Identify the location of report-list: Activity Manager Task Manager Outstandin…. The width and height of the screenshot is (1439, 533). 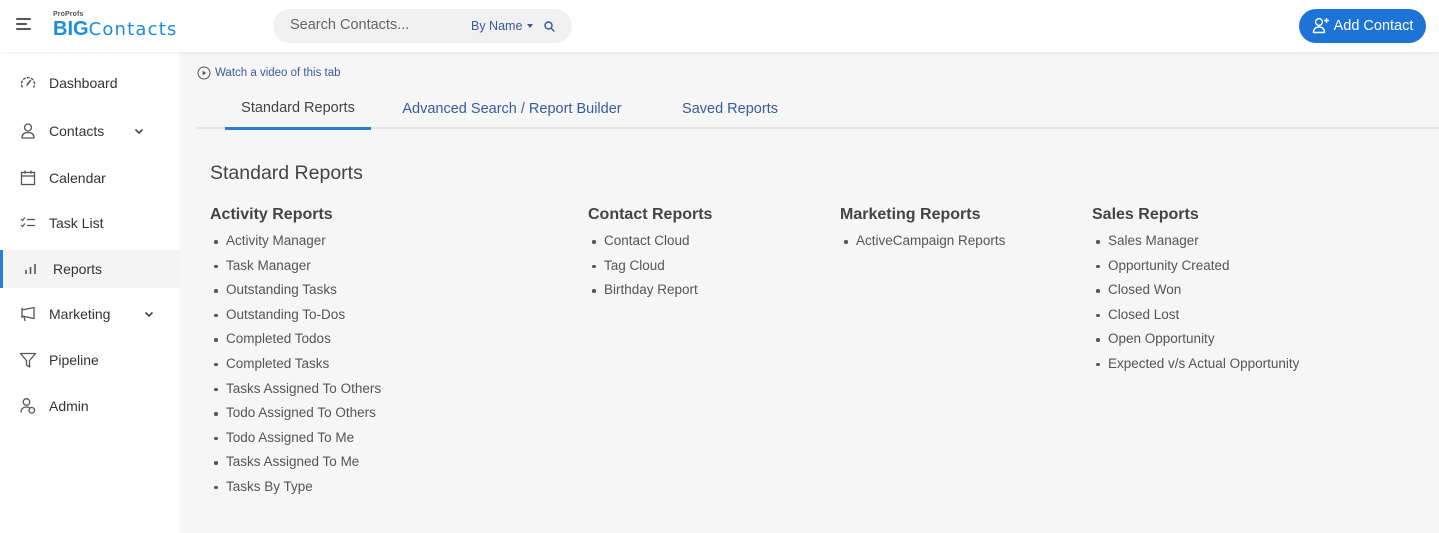
(295, 366).